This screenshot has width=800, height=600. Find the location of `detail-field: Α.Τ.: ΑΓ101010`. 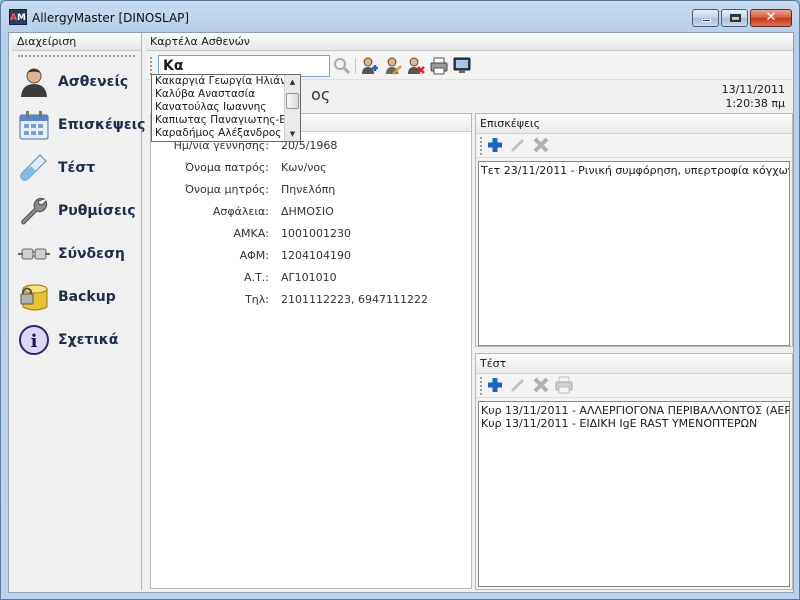

detail-field: Α.Τ.: ΑΓ101010 is located at coordinates (311, 279).